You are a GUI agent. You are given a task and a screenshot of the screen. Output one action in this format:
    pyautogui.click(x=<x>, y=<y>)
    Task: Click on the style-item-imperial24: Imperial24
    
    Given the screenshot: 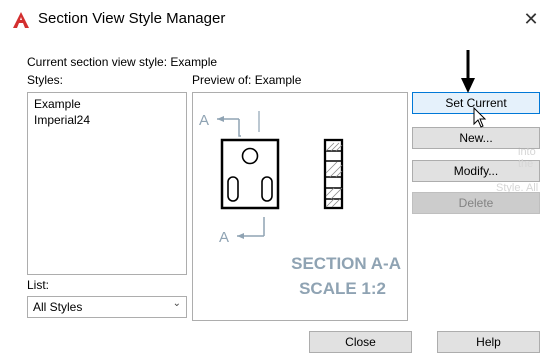 What is the action you would take?
    pyautogui.click(x=62, y=120)
    